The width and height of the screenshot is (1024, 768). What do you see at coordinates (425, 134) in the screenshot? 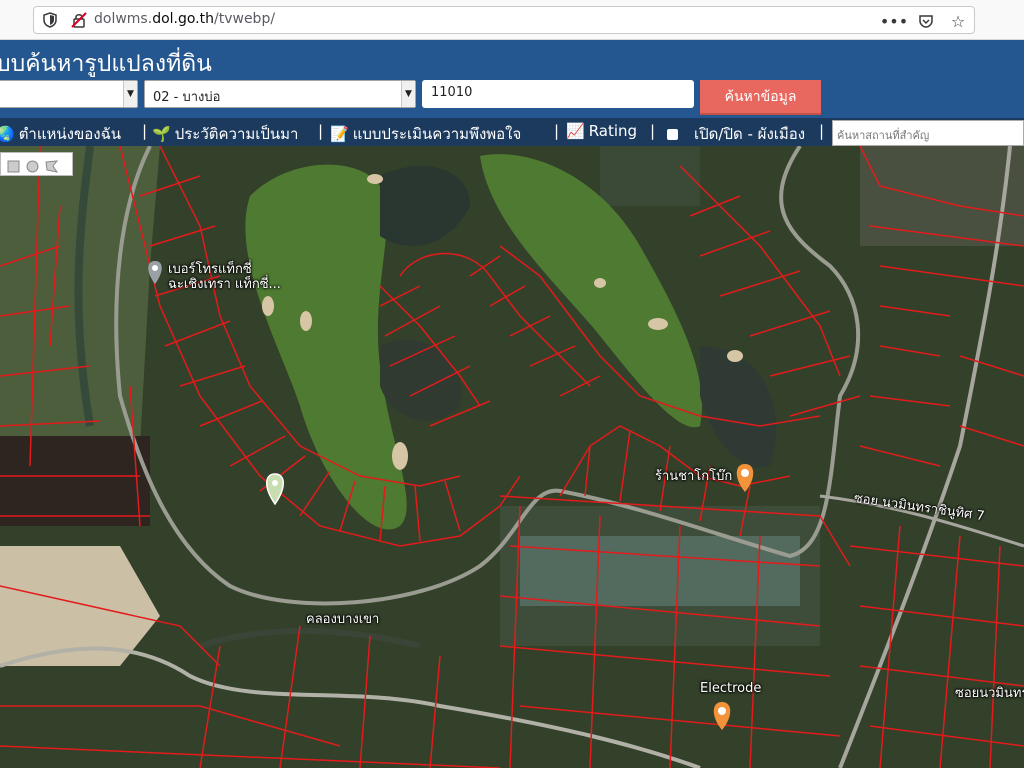
I see `survey-link: 📝 แบบประเมินความพึงพอใจ` at bounding box center [425, 134].